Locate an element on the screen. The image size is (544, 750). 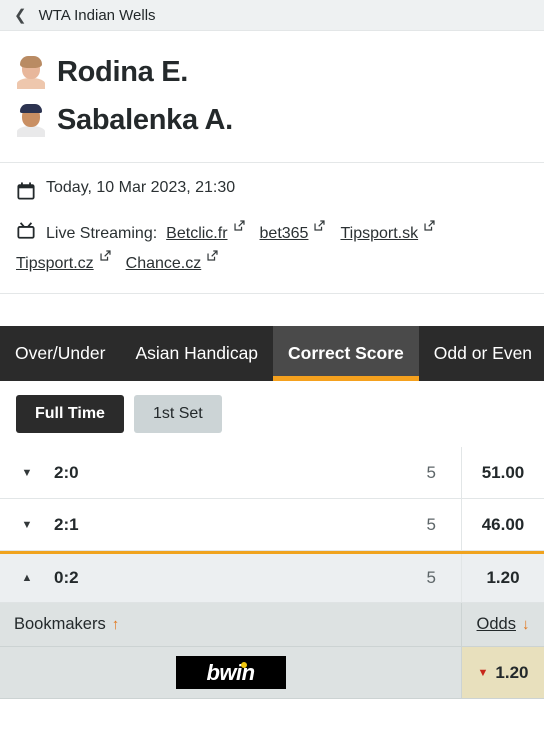
sort-desc-icon: ↓ is located at coordinates (525, 624).